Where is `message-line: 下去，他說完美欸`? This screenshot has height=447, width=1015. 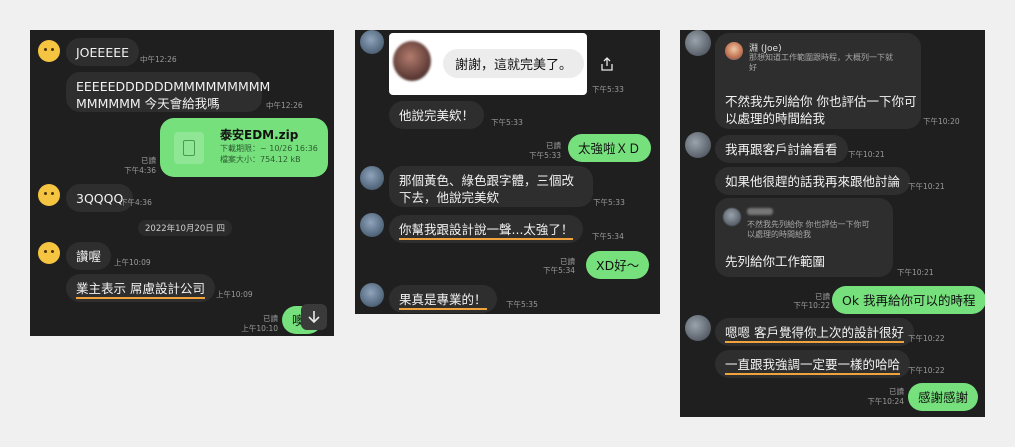 message-line: 下去，他說完美欸 is located at coordinates (449, 197).